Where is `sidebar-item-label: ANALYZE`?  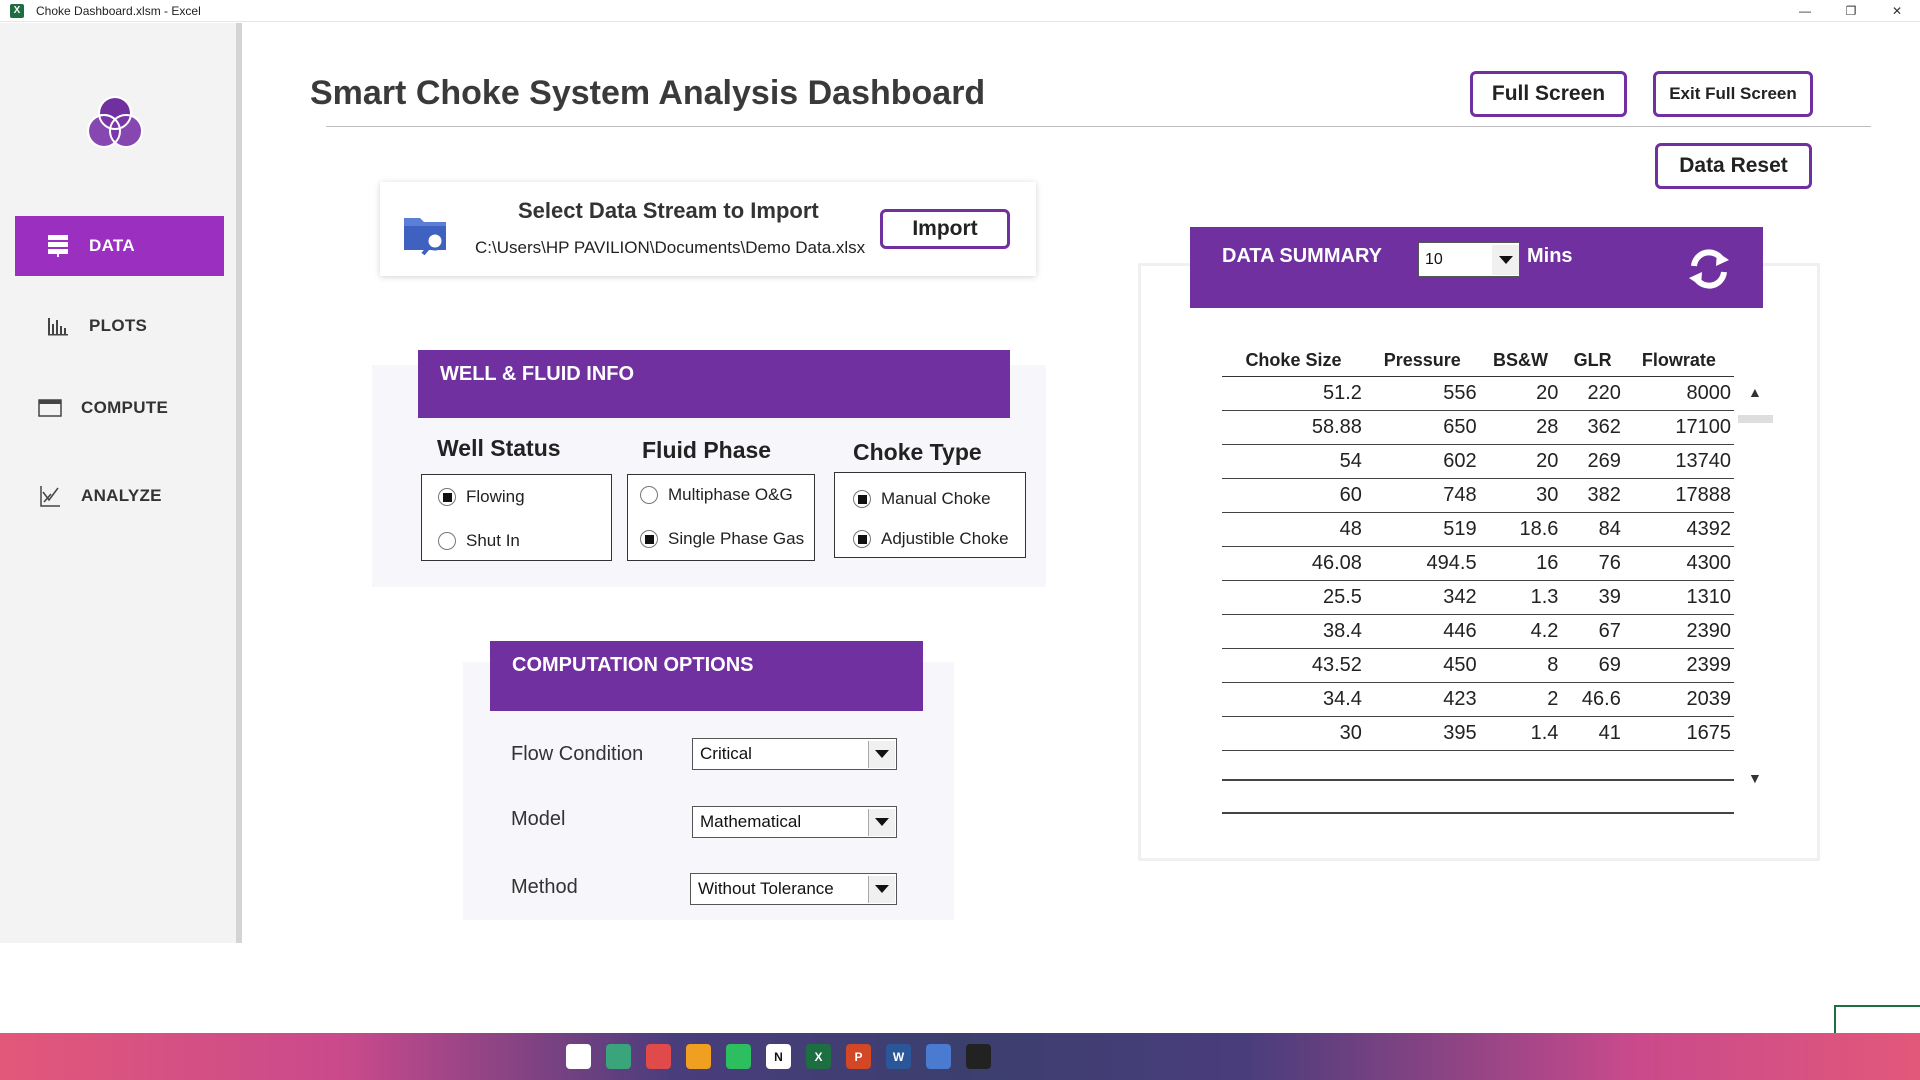 sidebar-item-label: ANALYZE is located at coordinates (121, 495).